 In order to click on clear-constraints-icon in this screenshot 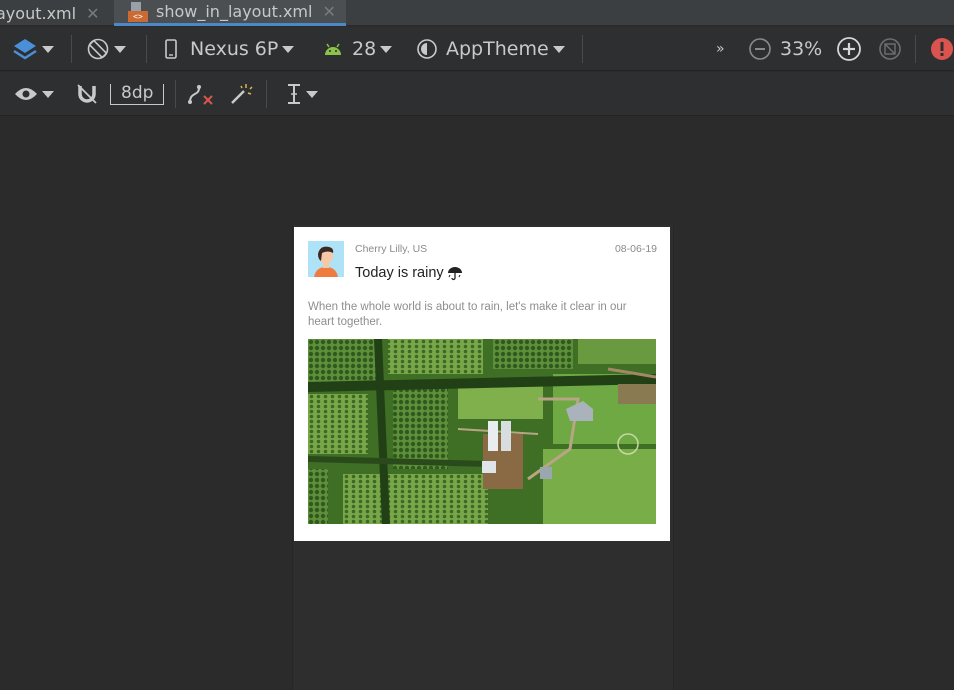, I will do `click(200, 95)`.